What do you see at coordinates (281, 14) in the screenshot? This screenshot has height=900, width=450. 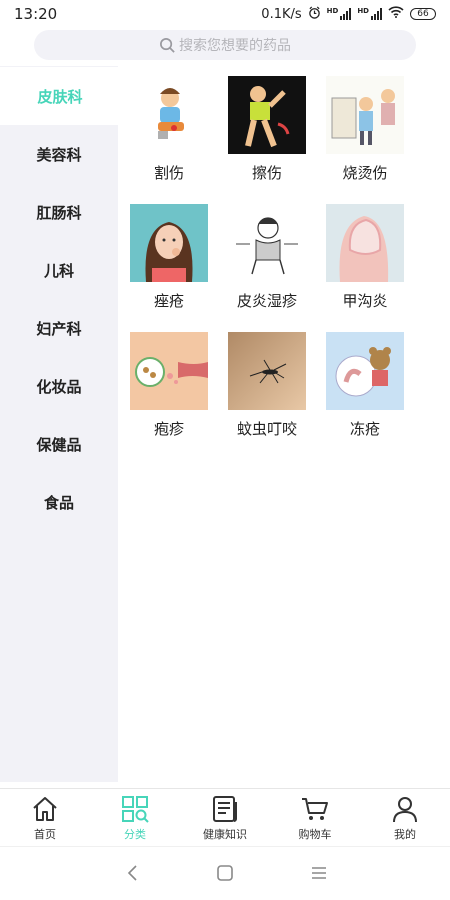 I see `network-speed: 0.1K/s` at bounding box center [281, 14].